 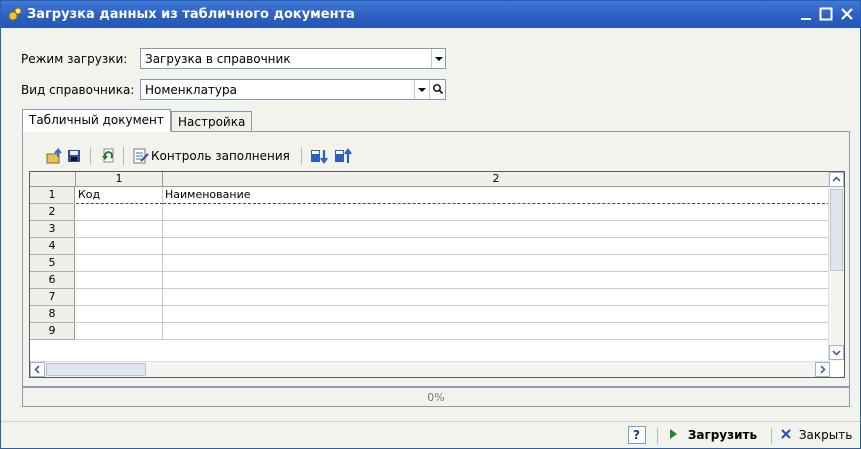 I want to click on grid-cell: Код, so click(x=119, y=195).